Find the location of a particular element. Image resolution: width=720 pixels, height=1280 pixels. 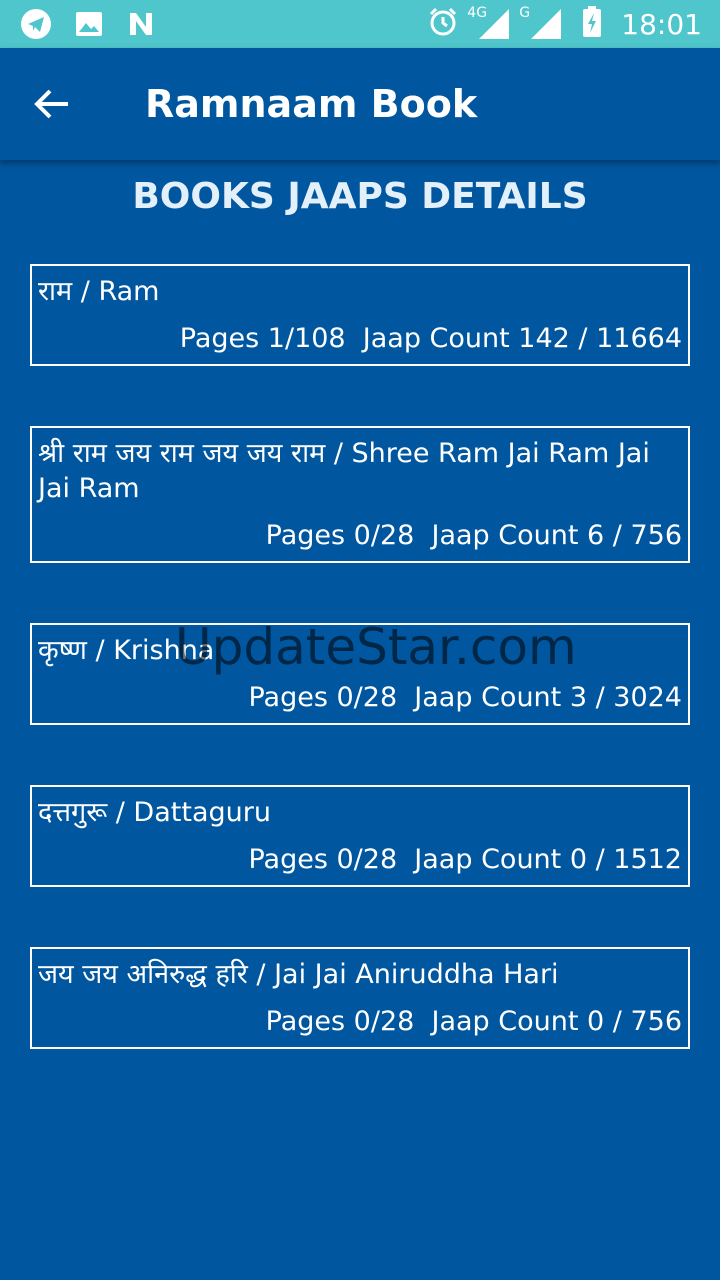

image-icon is located at coordinates (89, 26).